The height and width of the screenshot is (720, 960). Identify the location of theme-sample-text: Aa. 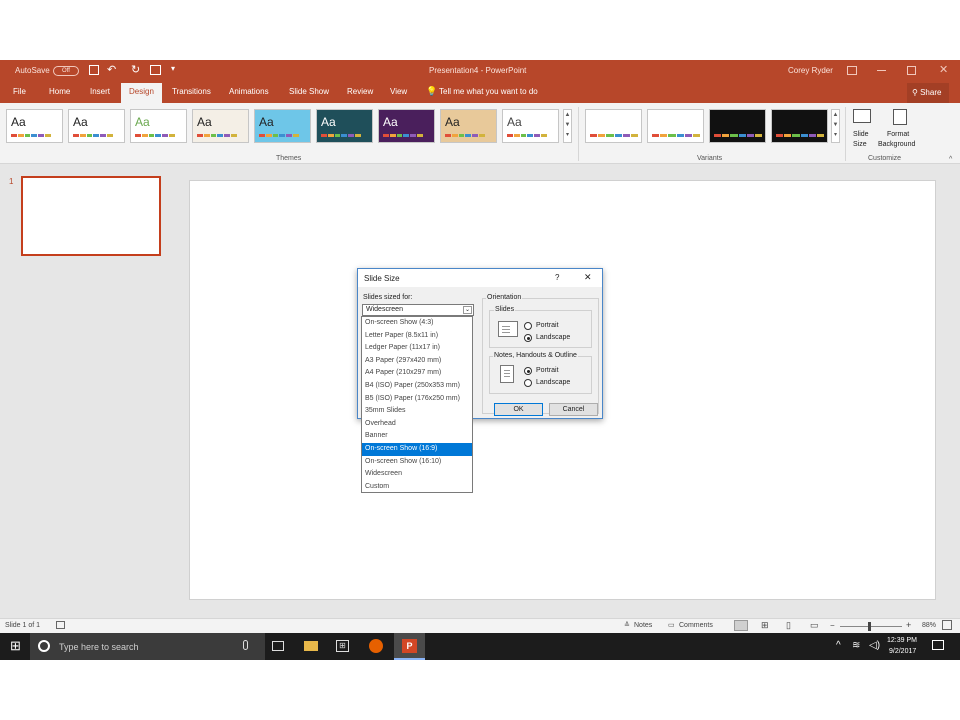
(452, 122).